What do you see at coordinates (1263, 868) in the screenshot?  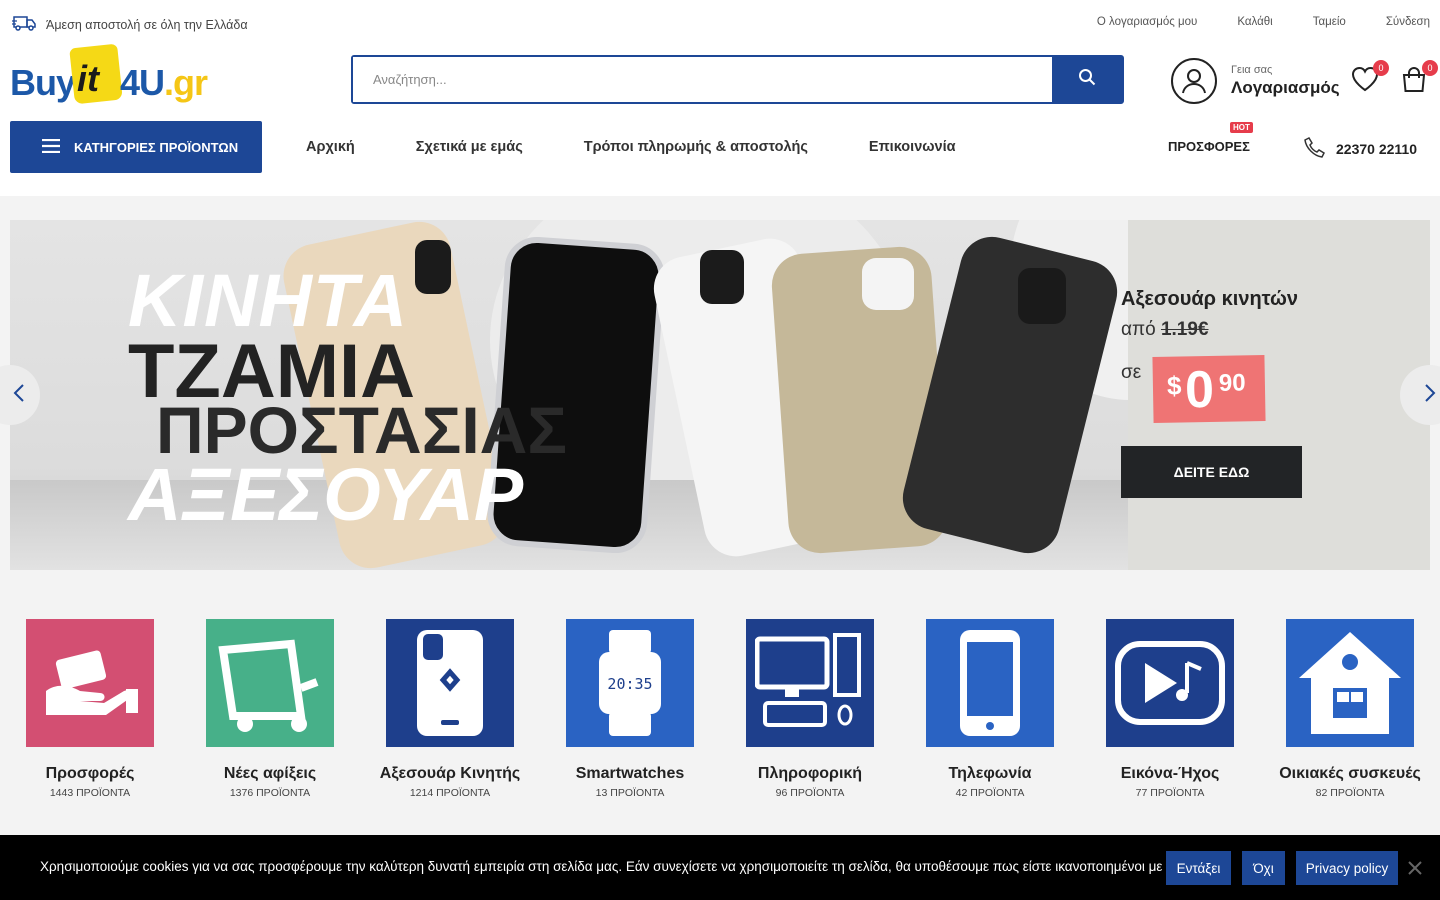 I see `cookie-decline-button: Όχι` at bounding box center [1263, 868].